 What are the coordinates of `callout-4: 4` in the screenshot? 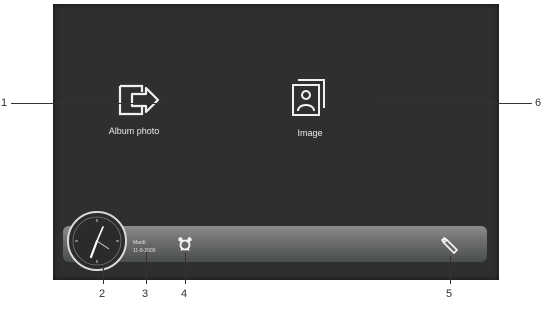 It's located at (184, 294).